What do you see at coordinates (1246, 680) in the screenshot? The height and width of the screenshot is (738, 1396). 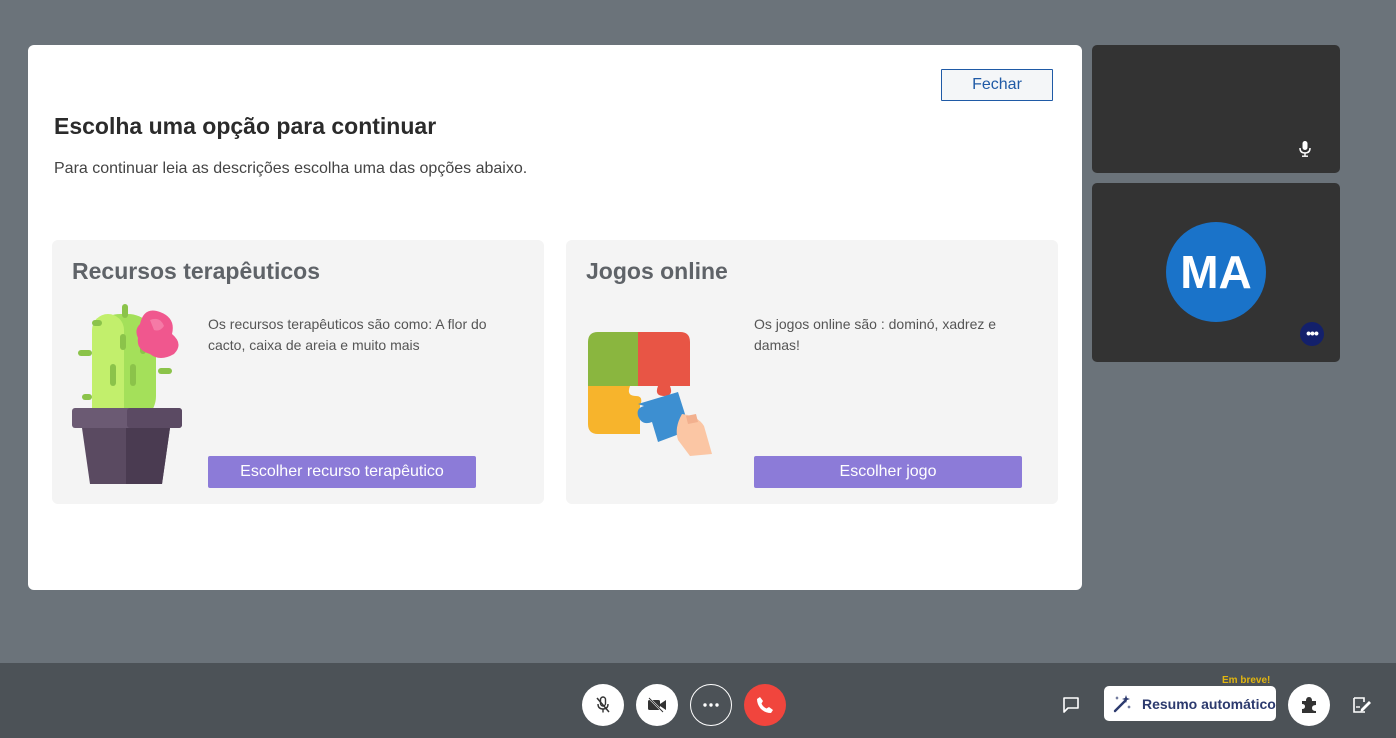 I see `coming-soon-badge: Em breve!` at bounding box center [1246, 680].